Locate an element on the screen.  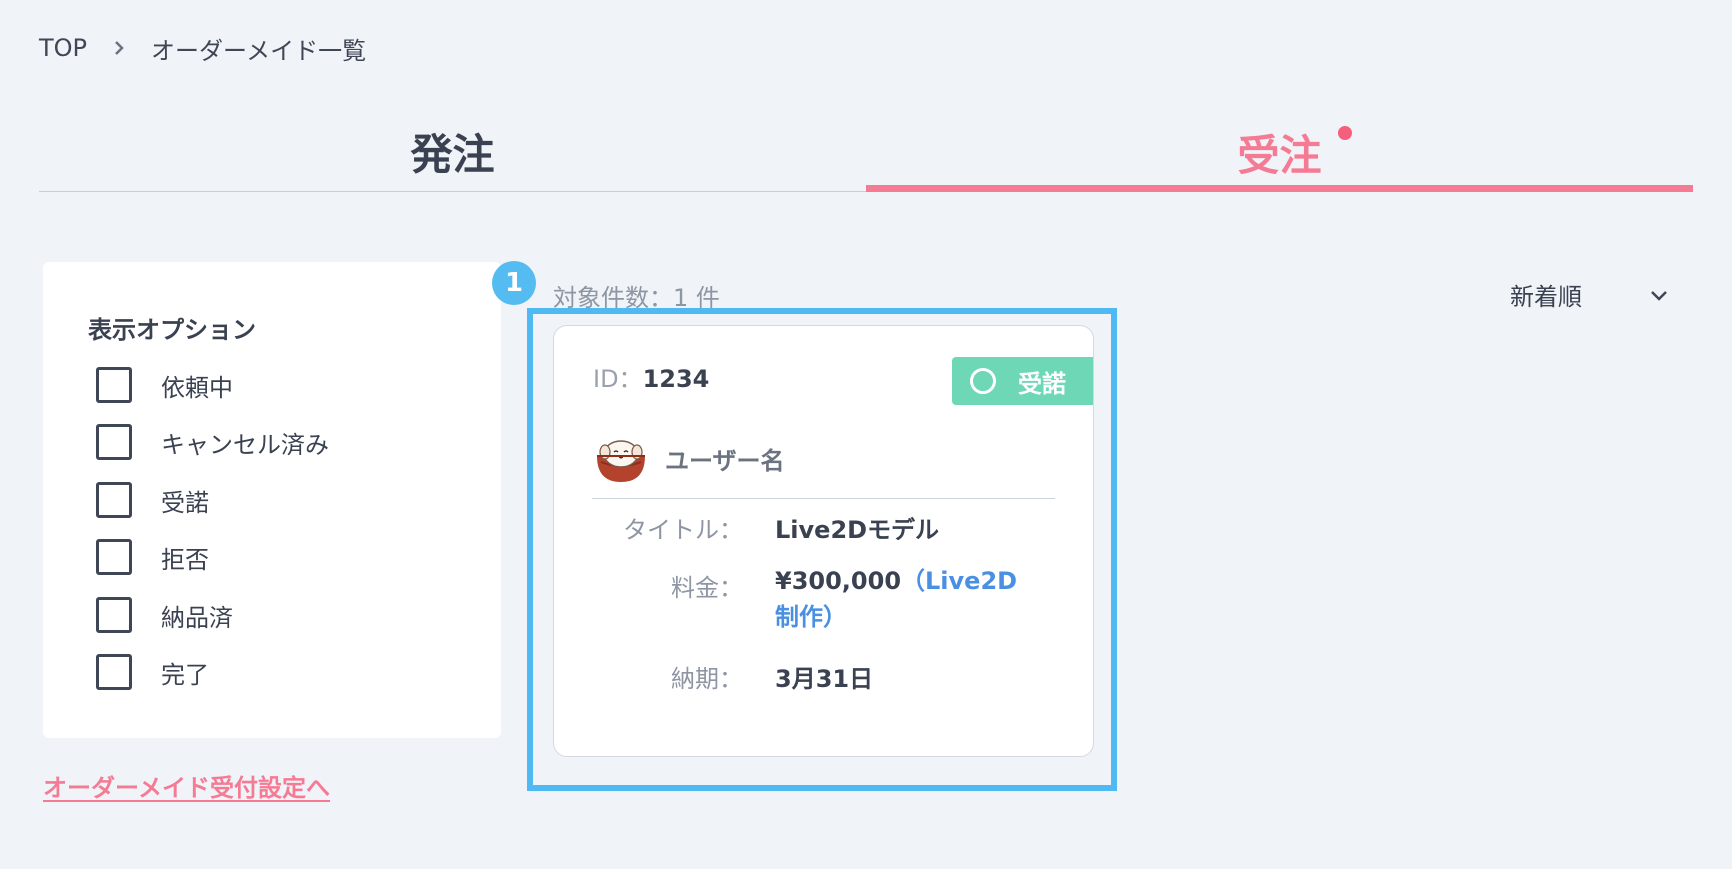
option-label: 受諾 is located at coordinates (185, 502).